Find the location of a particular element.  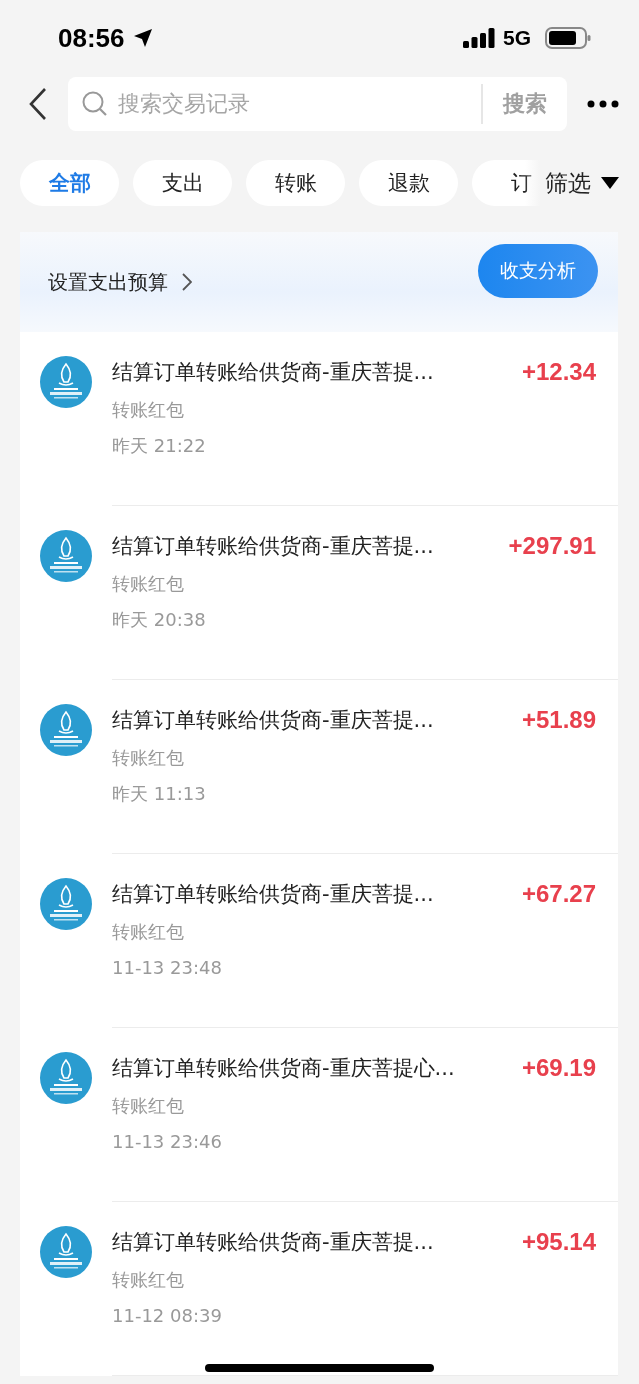

more-icon is located at coordinates (603, 104).